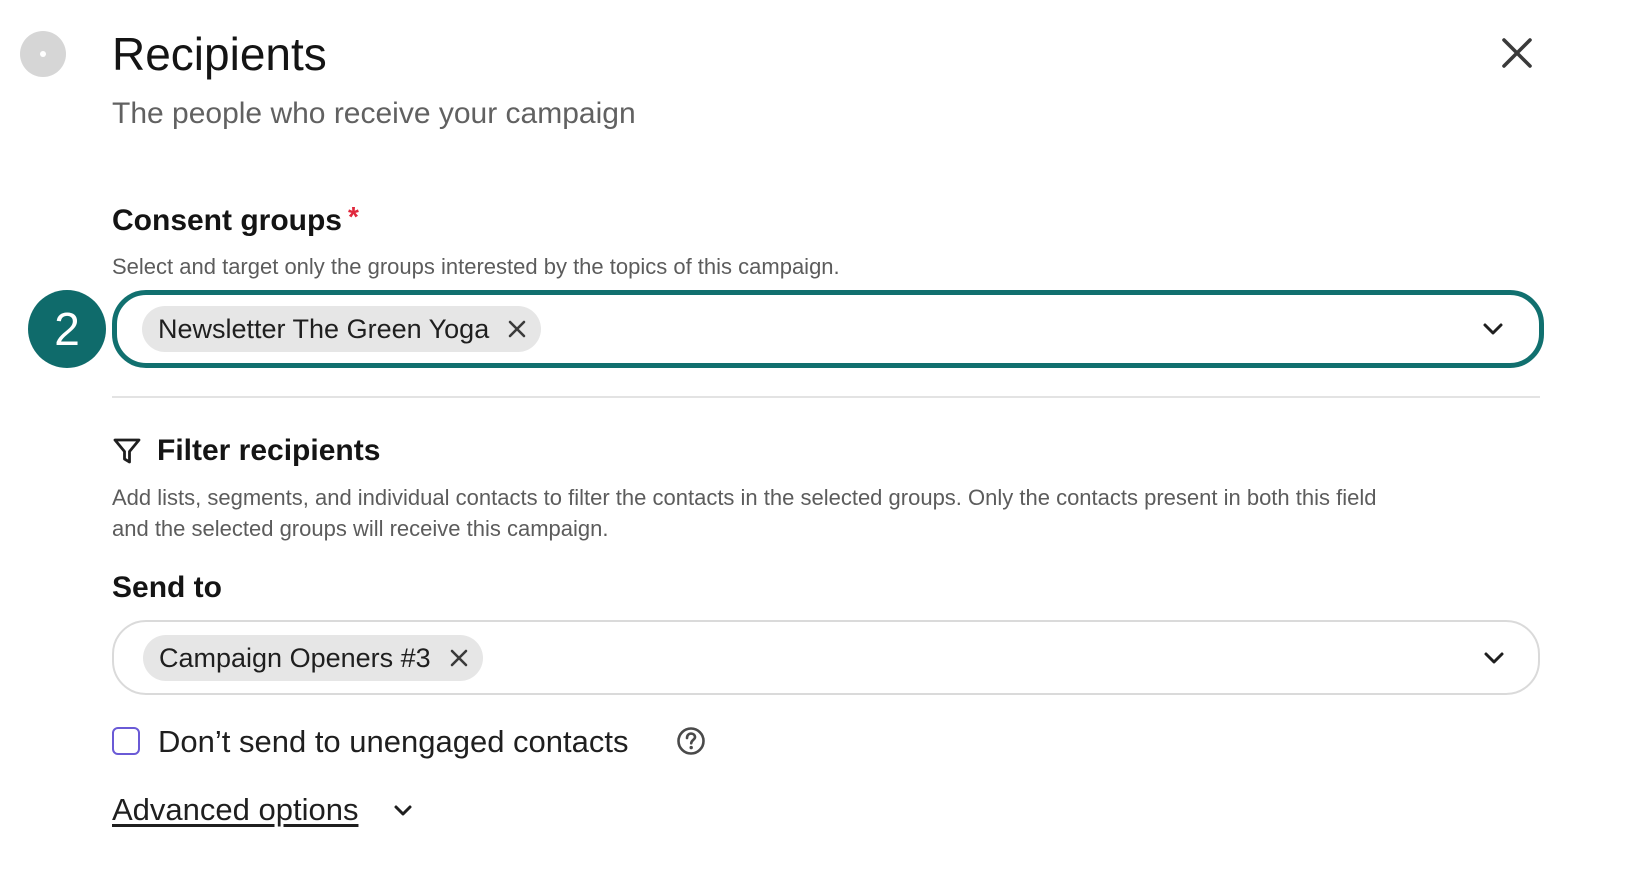  Describe the element at coordinates (126, 741) in the screenshot. I see `unengaged-checkbox` at that location.